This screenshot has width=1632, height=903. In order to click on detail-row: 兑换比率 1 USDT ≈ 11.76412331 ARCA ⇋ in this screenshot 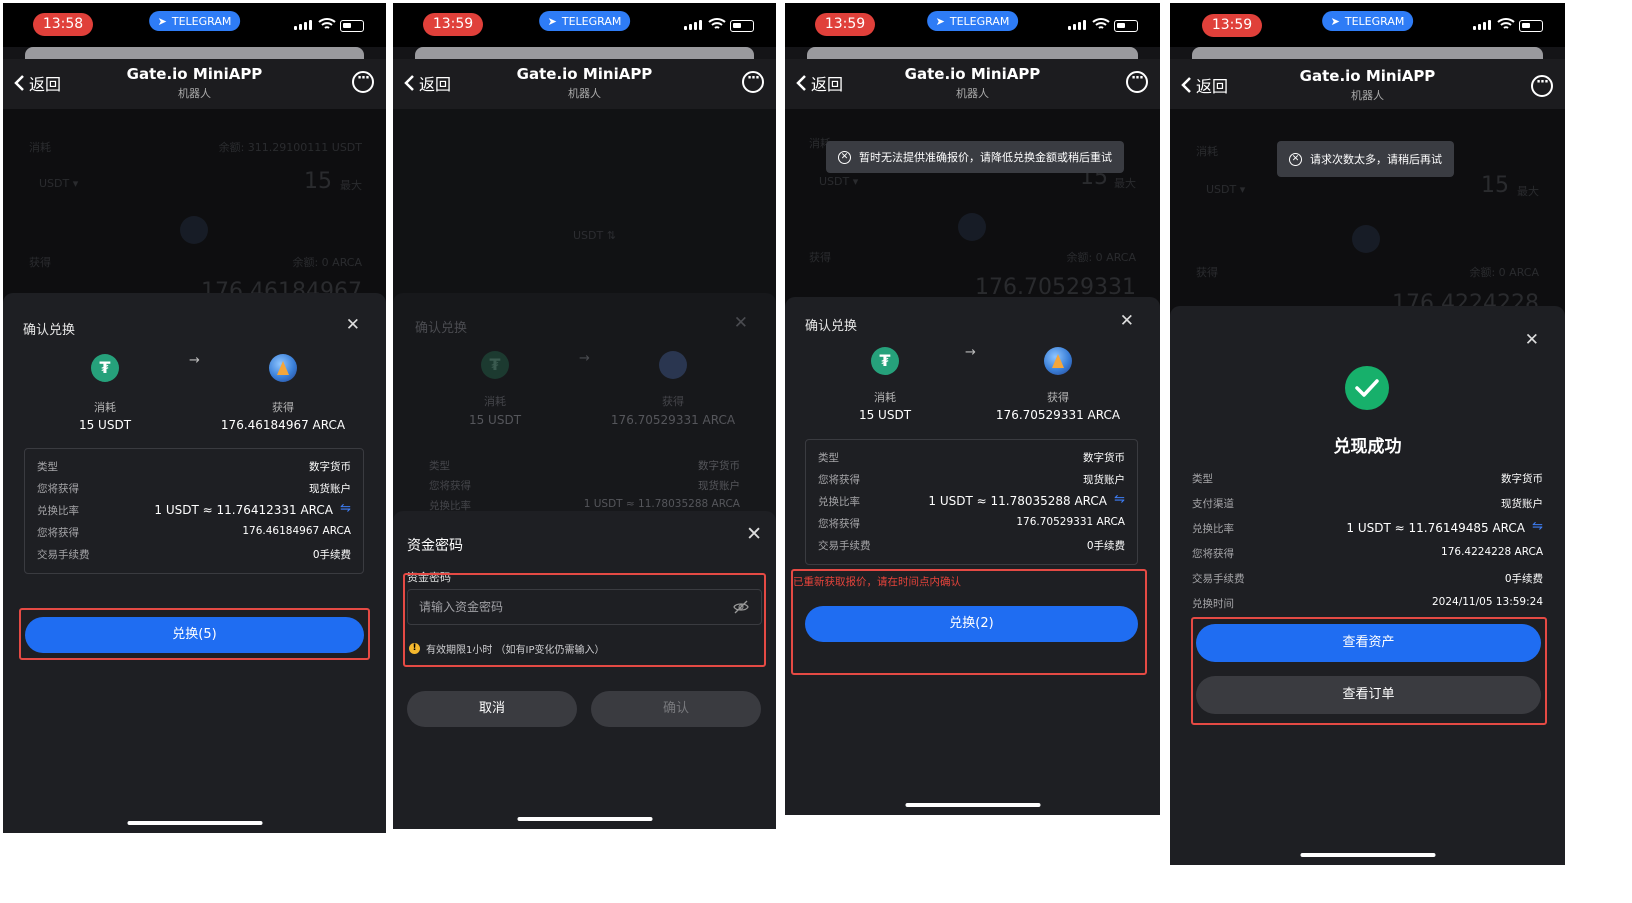, I will do `click(194, 509)`.